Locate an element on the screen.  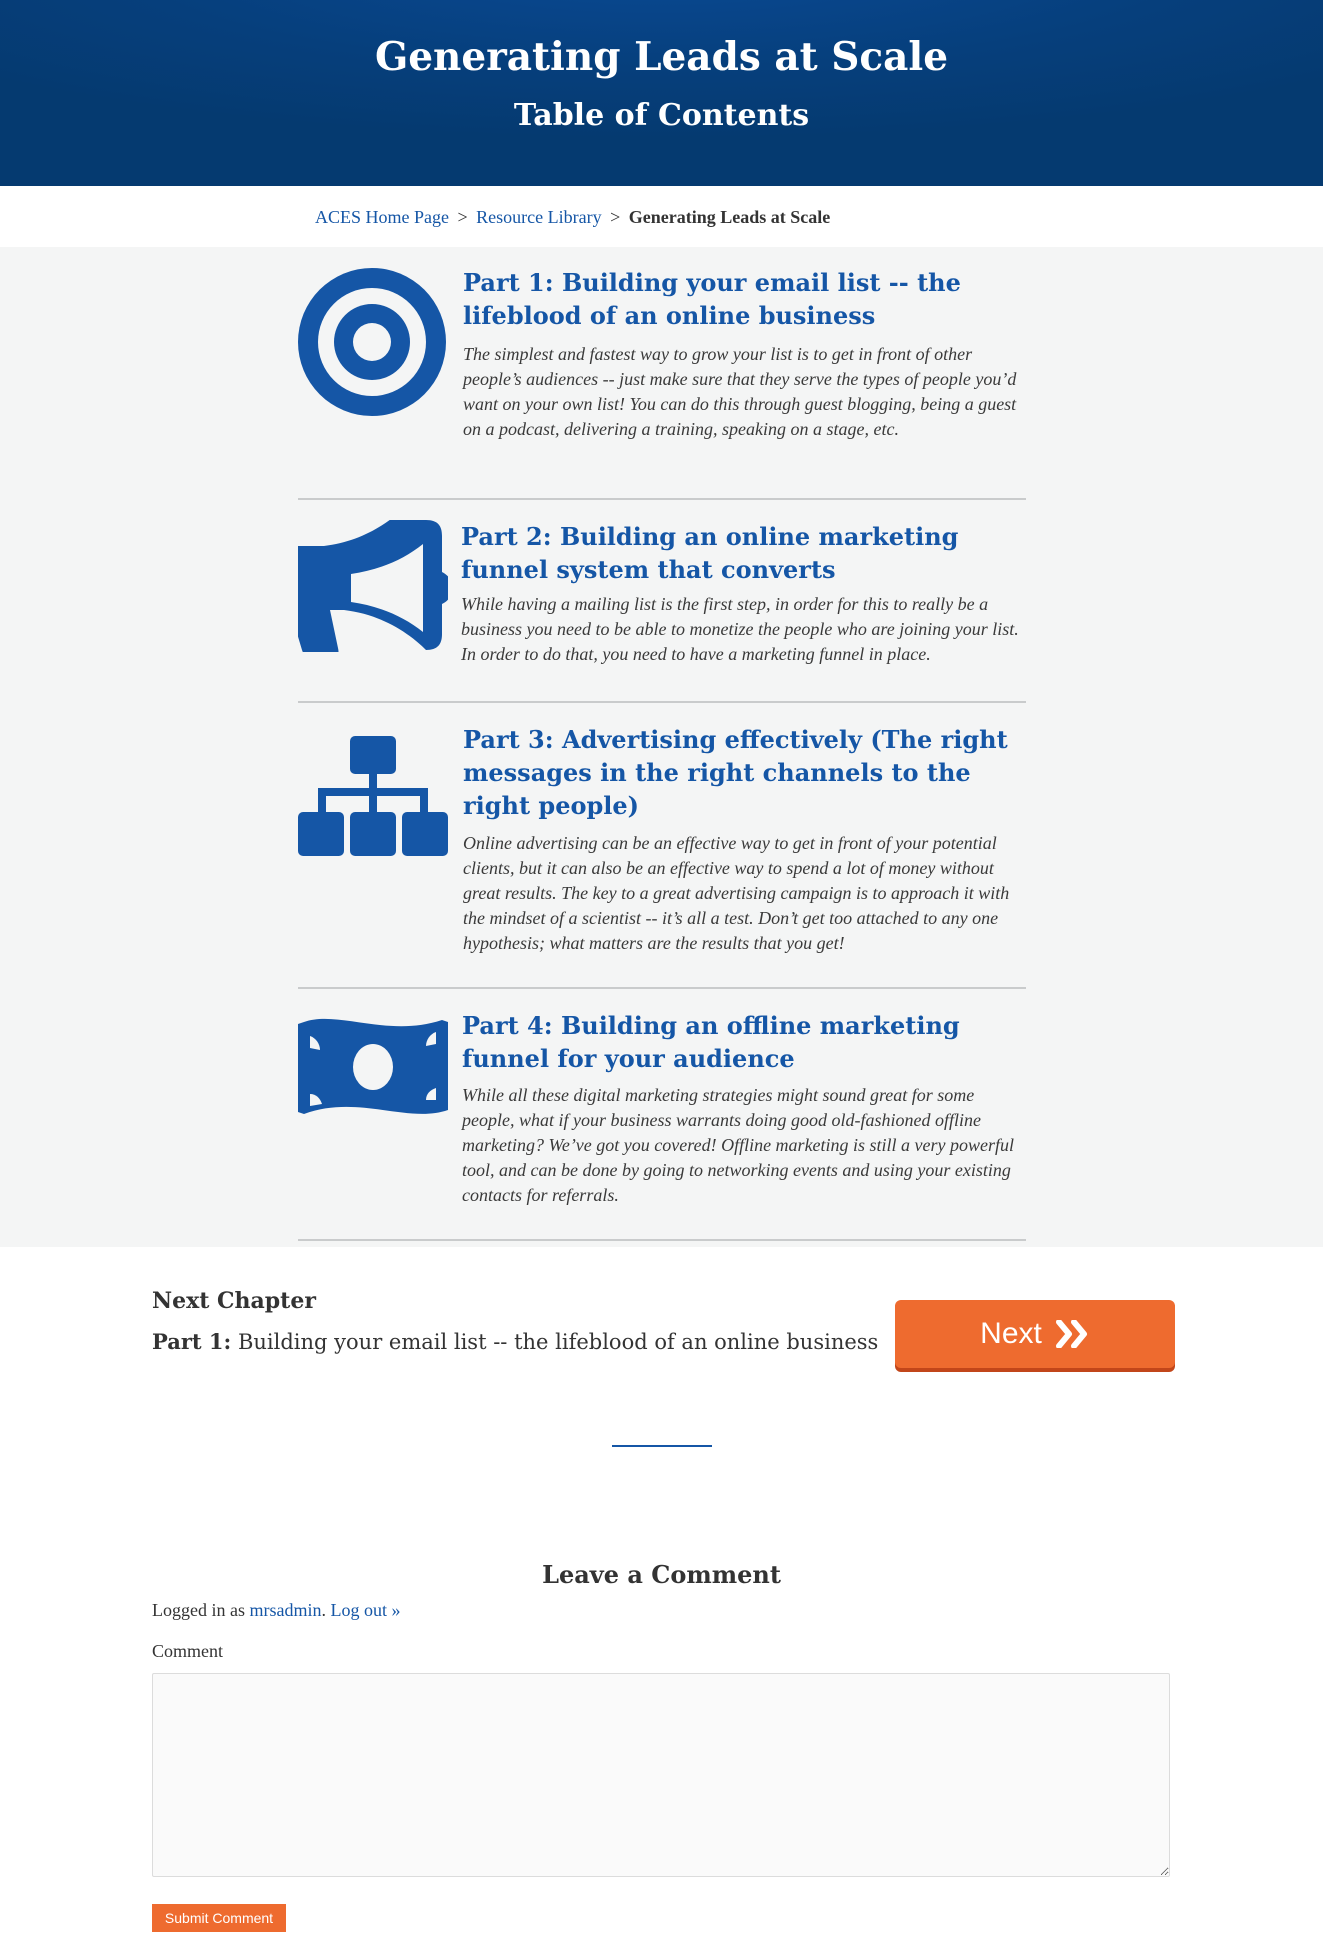
submit-comment-button: Submit Comment is located at coordinates (219, 1918).